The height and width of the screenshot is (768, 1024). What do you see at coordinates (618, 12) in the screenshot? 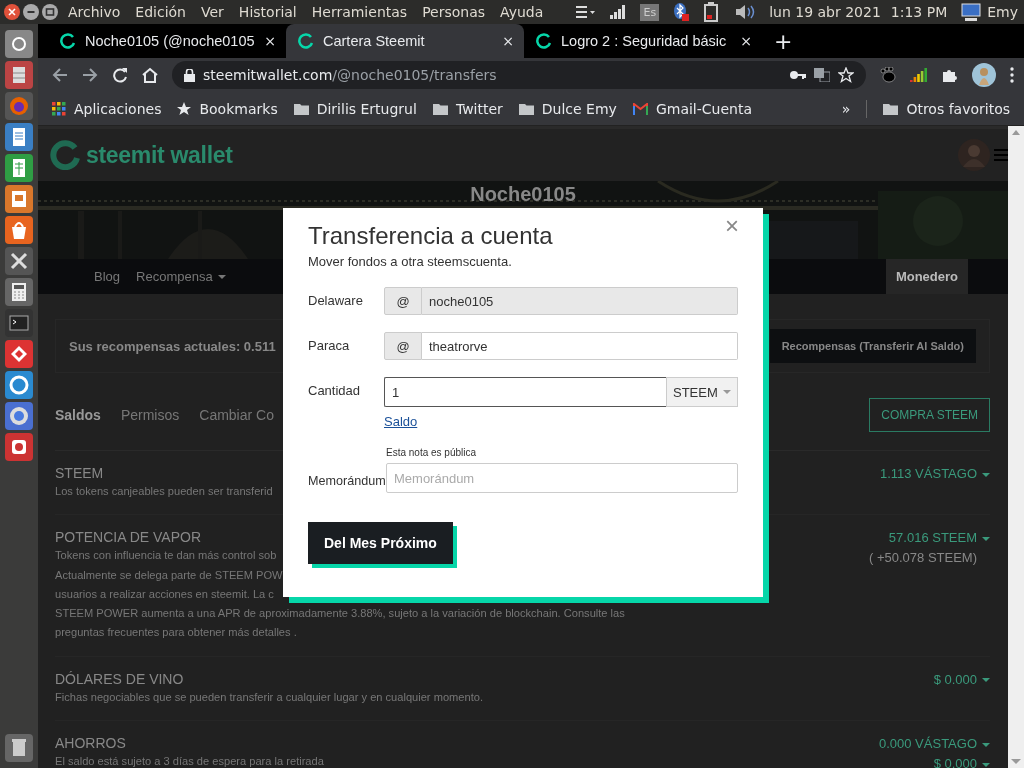
I see `signal-icon` at bounding box center [618, 12].